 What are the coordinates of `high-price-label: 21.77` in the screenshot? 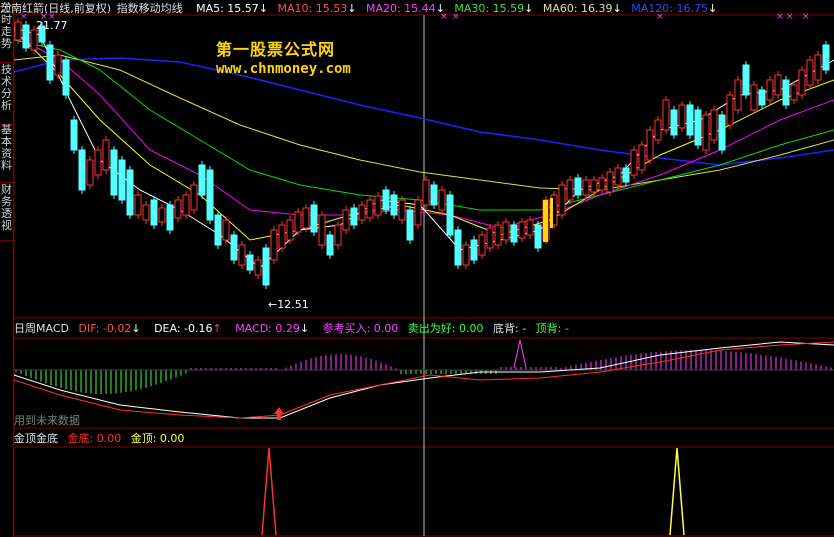 It's located at (52, 25).